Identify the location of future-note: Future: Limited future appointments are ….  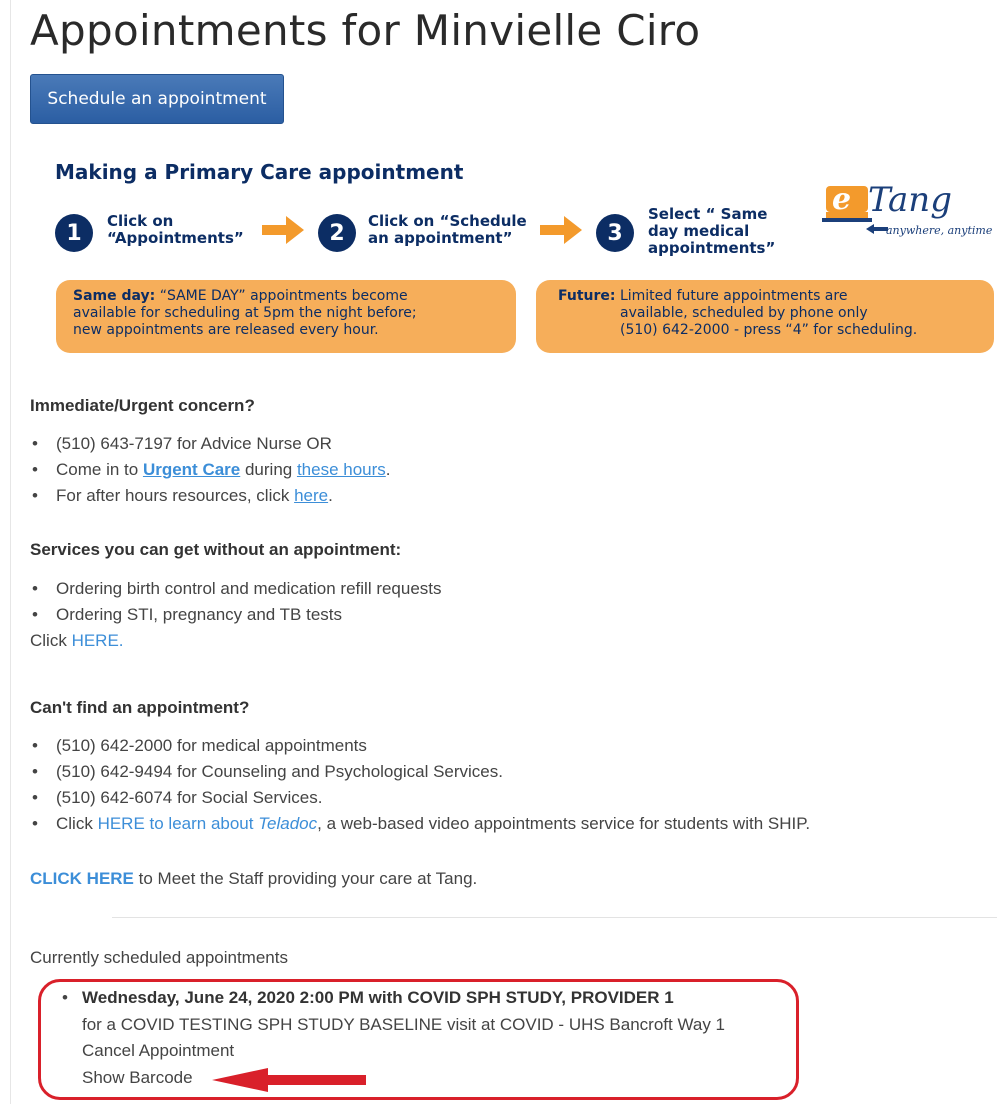
(765, 316).